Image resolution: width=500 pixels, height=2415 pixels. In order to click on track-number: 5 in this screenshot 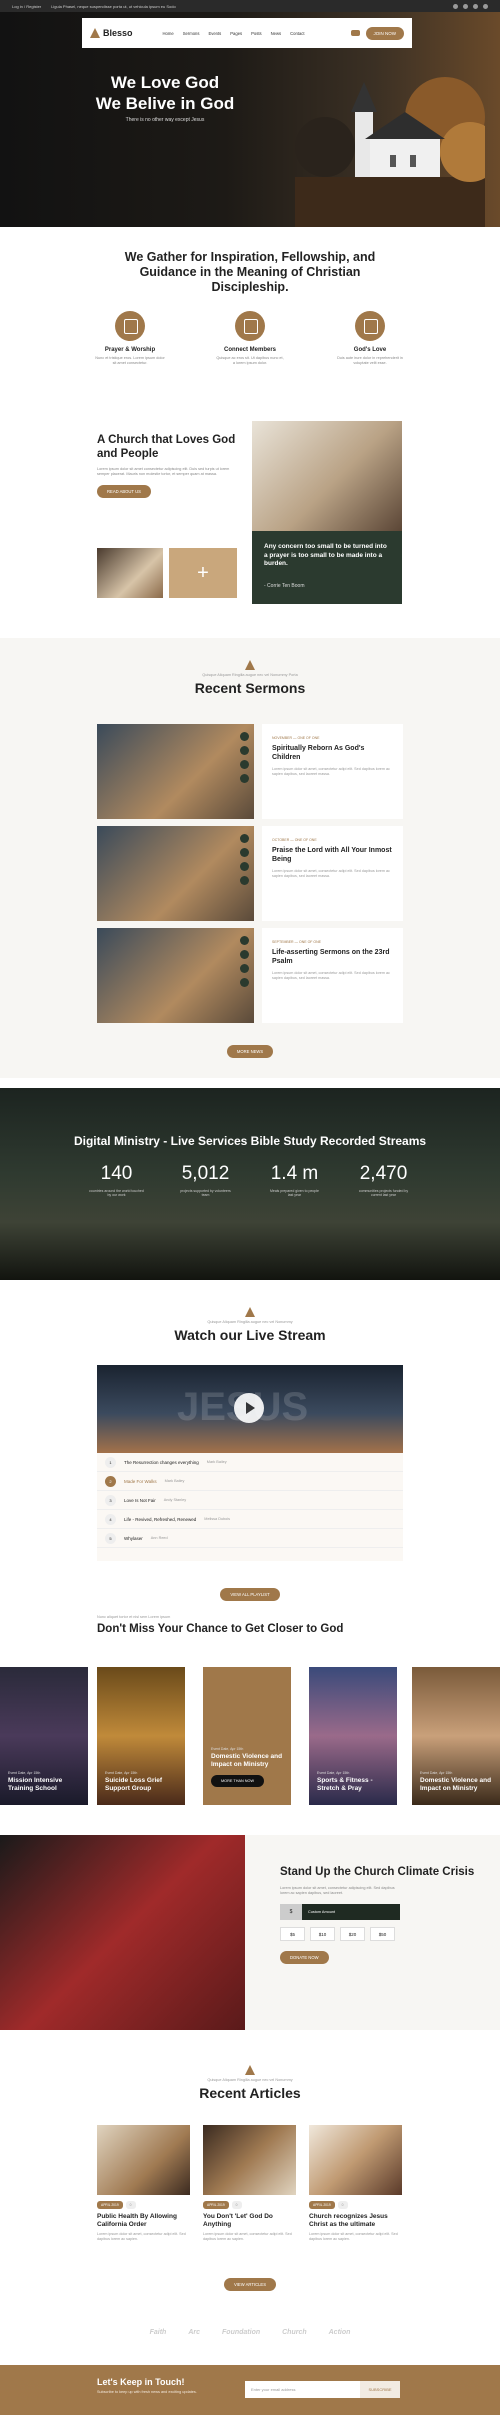, I will do `click(110, 1538)`.